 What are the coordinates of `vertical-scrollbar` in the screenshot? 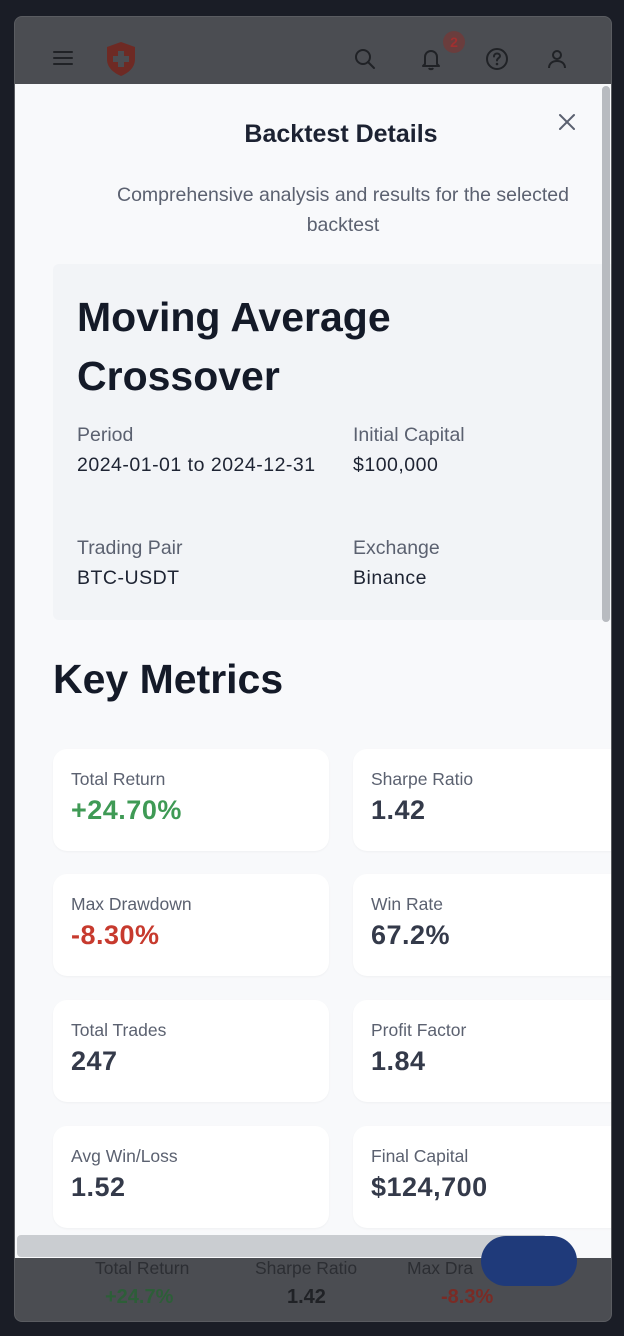 It's located at (606, 354).